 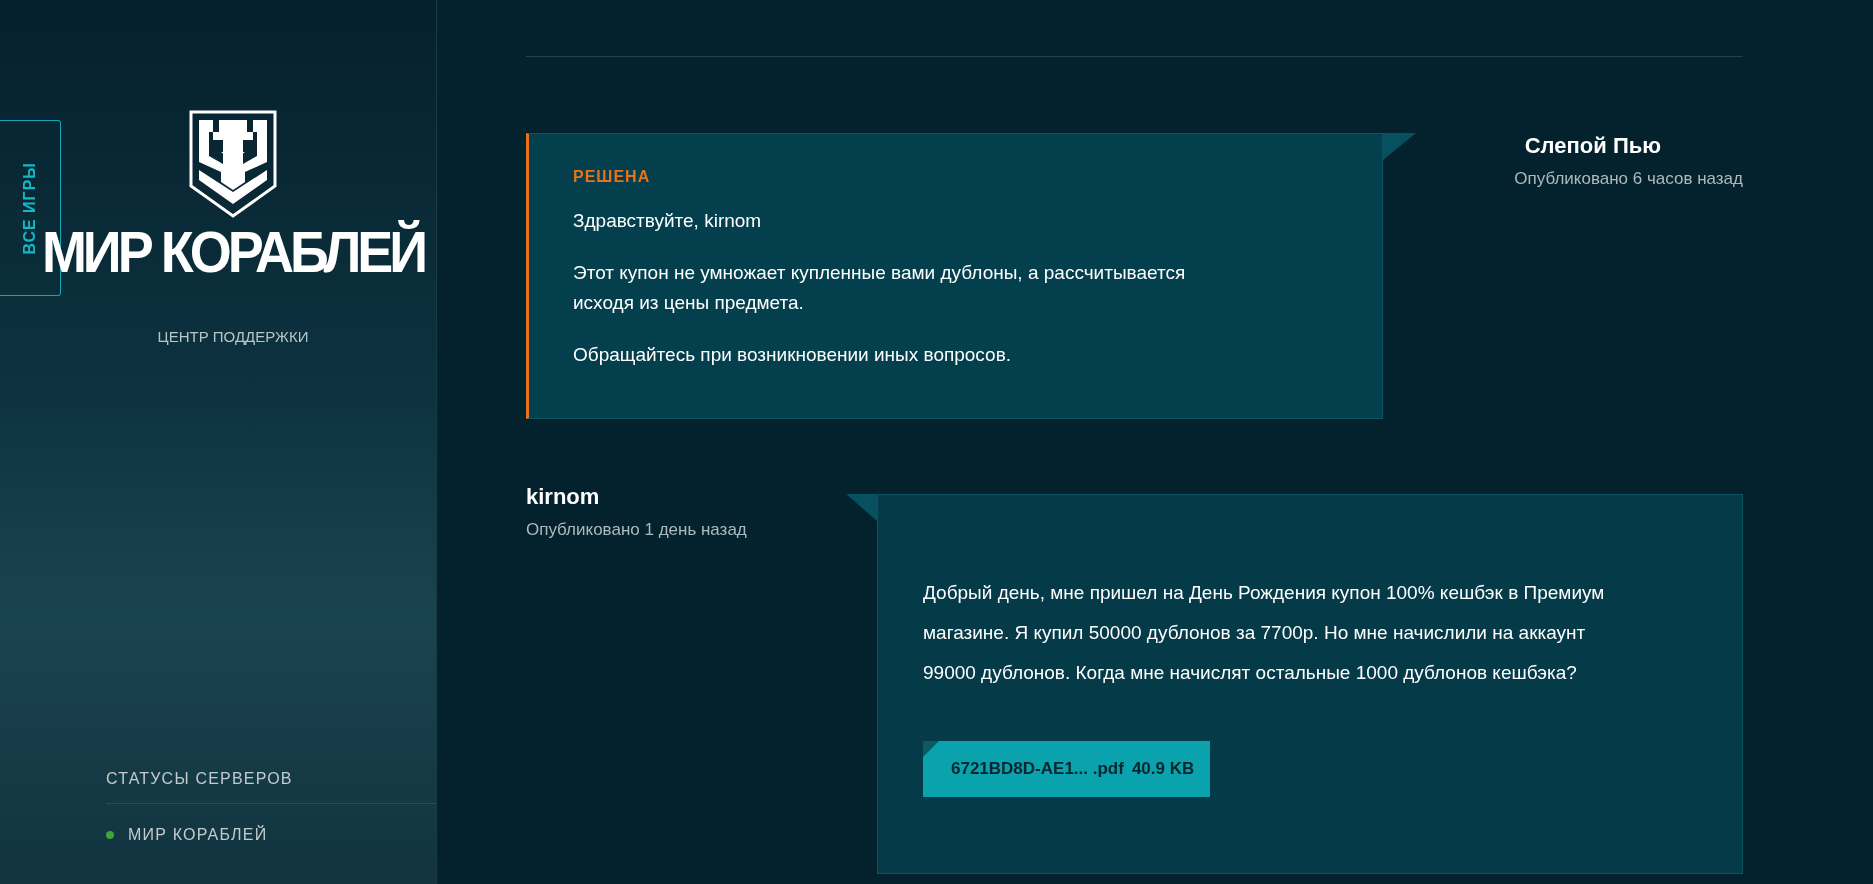 I want to click on author-name: kirnom, so click(x=563, y=497).